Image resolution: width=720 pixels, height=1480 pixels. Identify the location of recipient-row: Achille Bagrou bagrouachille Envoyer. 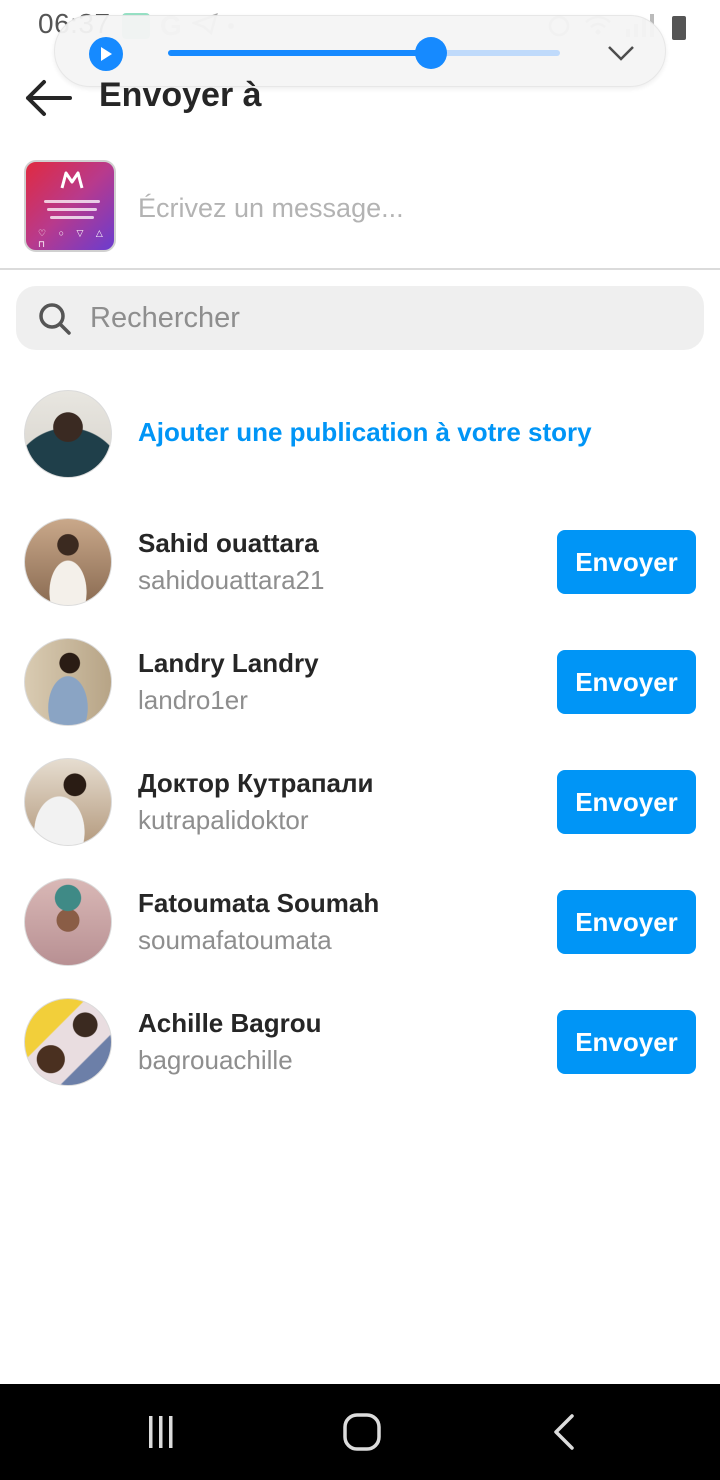
(360, 1053).